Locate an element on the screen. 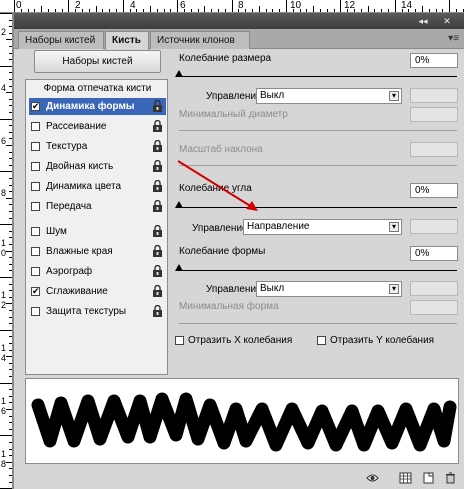 The width and height of the screenshot is (464, 489). new-preset-icon is located at coordinates (428, 478).